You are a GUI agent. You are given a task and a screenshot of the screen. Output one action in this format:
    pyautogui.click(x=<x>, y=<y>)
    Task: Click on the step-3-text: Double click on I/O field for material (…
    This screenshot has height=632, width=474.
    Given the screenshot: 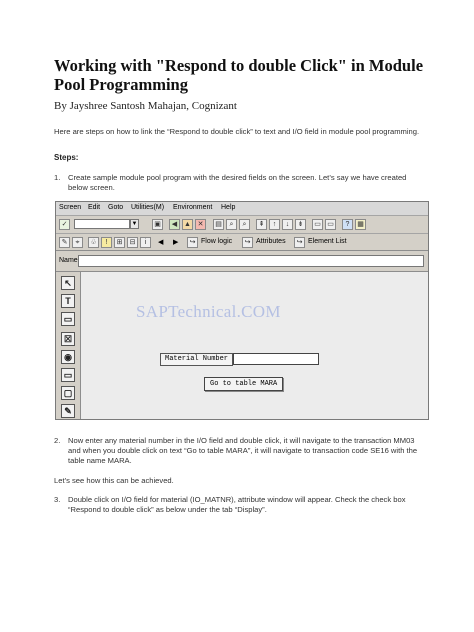 What is the action you would take?
    pyautogui.click(x=237, y=504)
    